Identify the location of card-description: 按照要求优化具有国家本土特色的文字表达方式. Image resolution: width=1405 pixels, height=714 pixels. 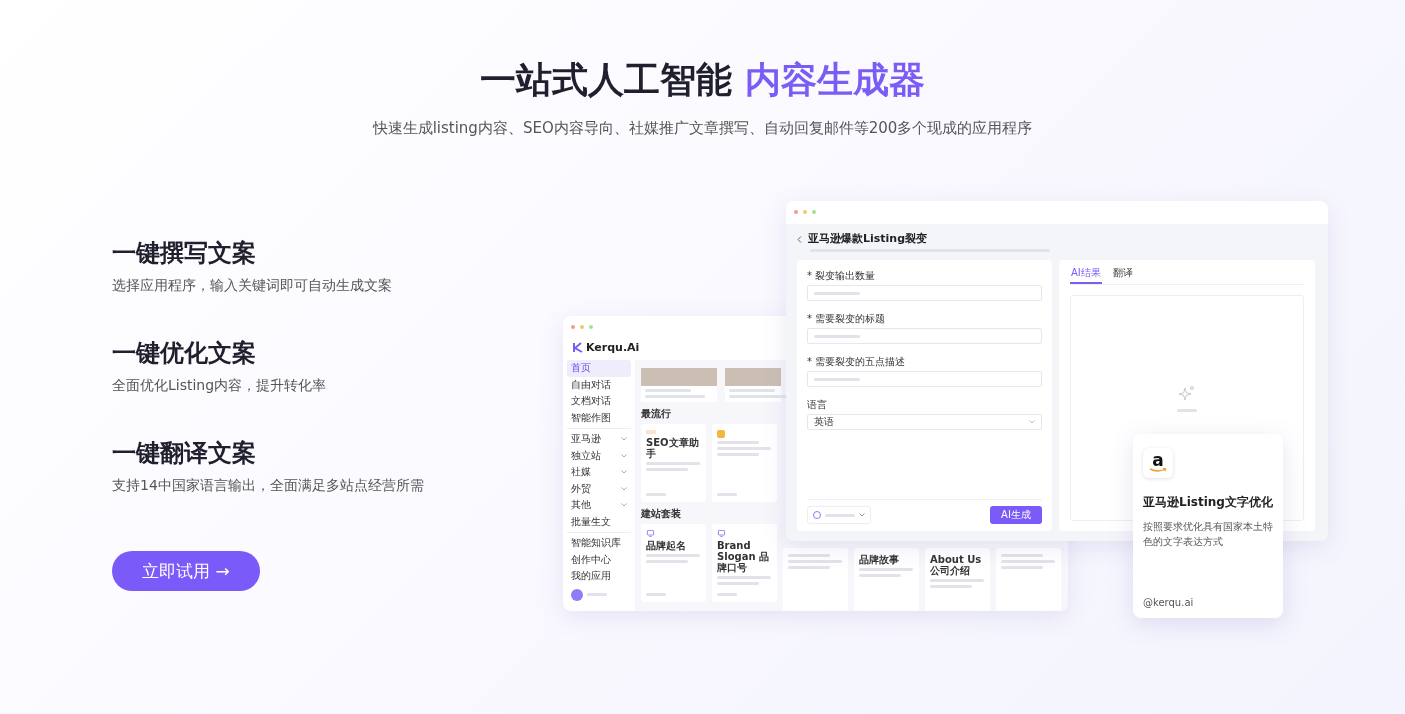
(1208, 534).